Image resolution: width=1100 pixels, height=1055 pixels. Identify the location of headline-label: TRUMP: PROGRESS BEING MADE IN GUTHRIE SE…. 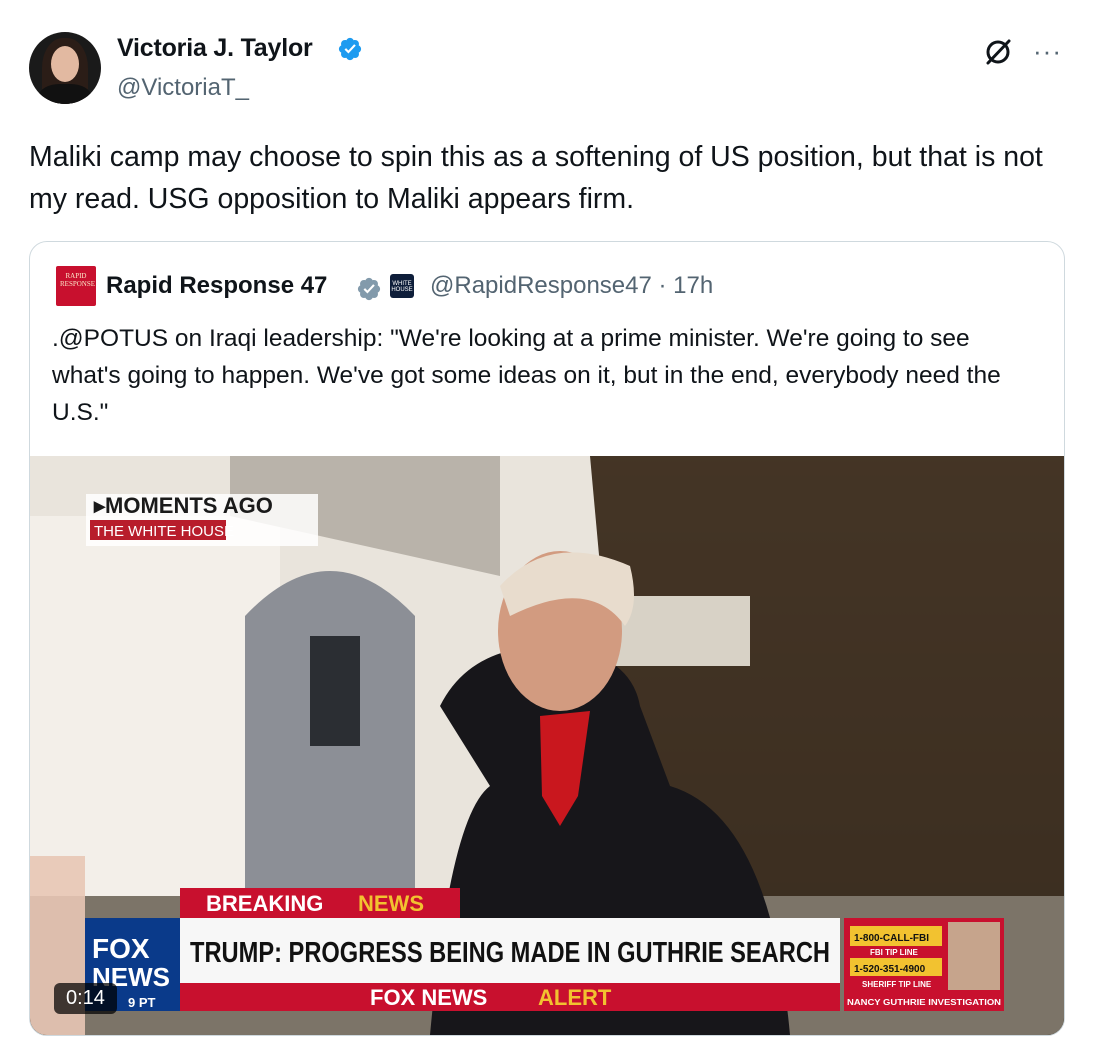
(510, 953).